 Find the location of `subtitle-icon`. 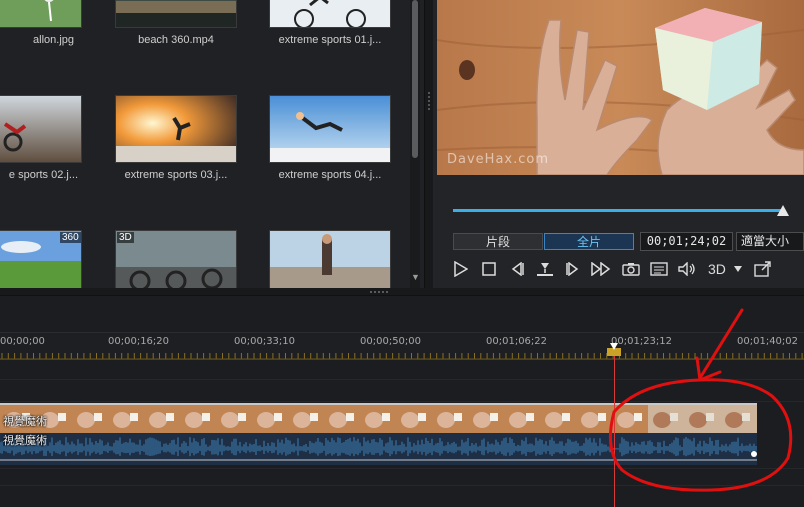

subtitle-icon is located at coordinates (659, 269).